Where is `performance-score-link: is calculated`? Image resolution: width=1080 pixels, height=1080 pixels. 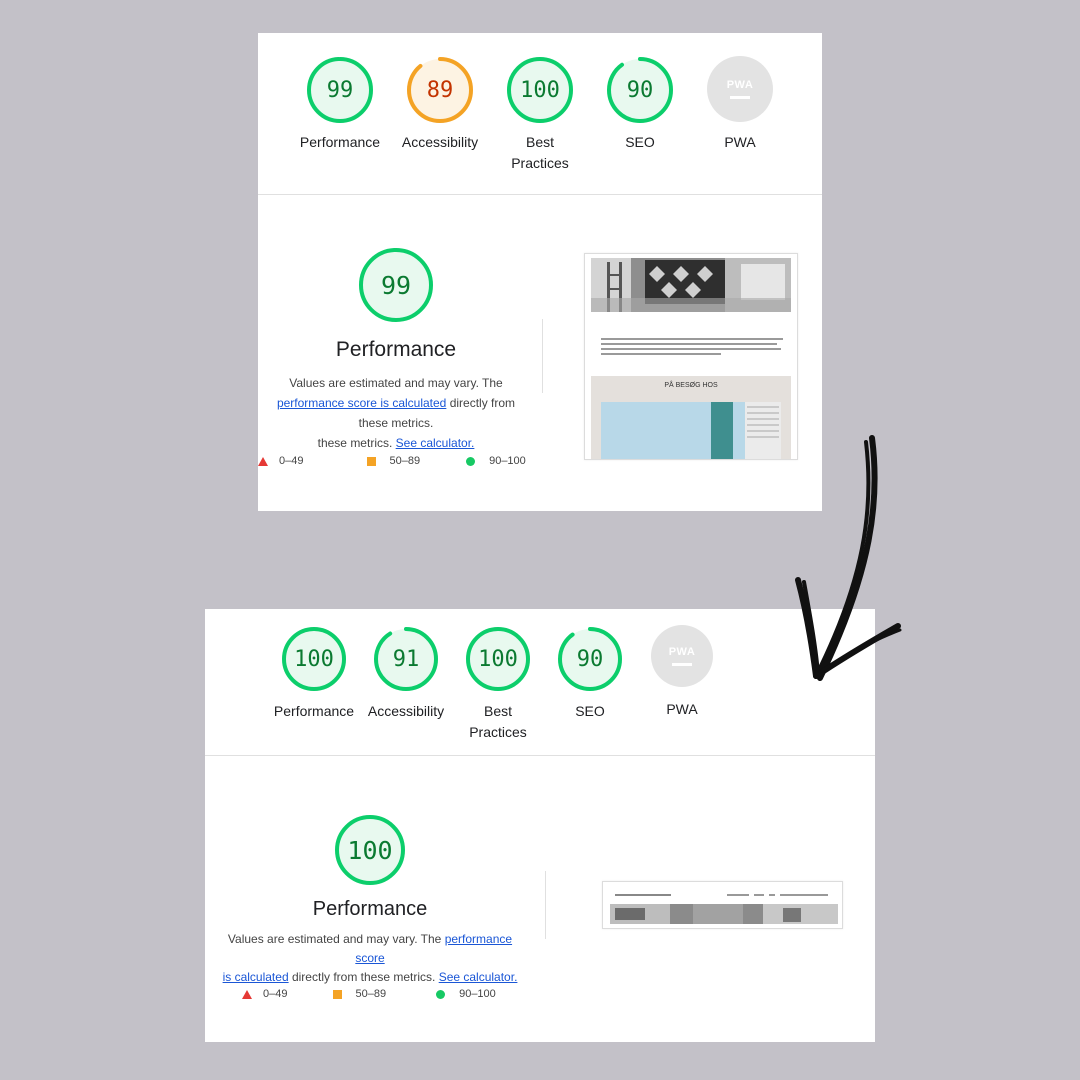
performance-score-link: is calculated is located at coordinates (256, 977).